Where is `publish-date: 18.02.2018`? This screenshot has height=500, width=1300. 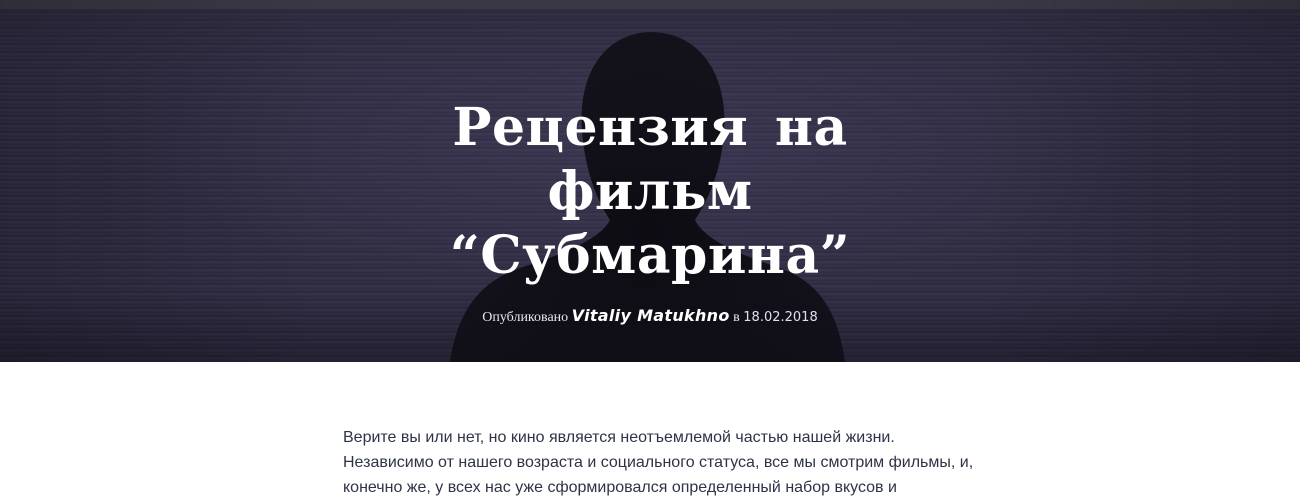
publish-date: 18.02.2018 is located at coordinates (780, 317).